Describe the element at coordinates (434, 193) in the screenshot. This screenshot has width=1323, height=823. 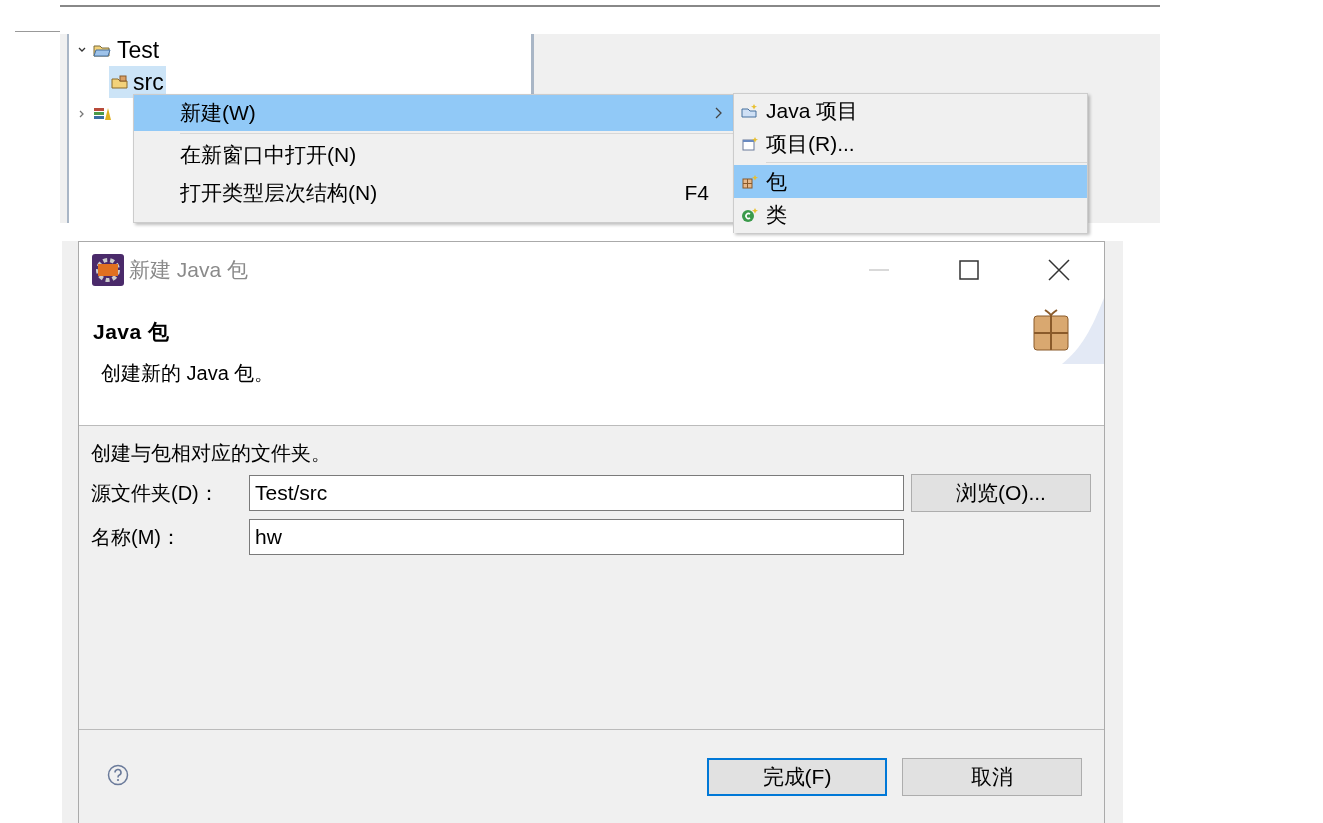
I see `menu-item: 打开类型层次结构(N) F4` at that location.